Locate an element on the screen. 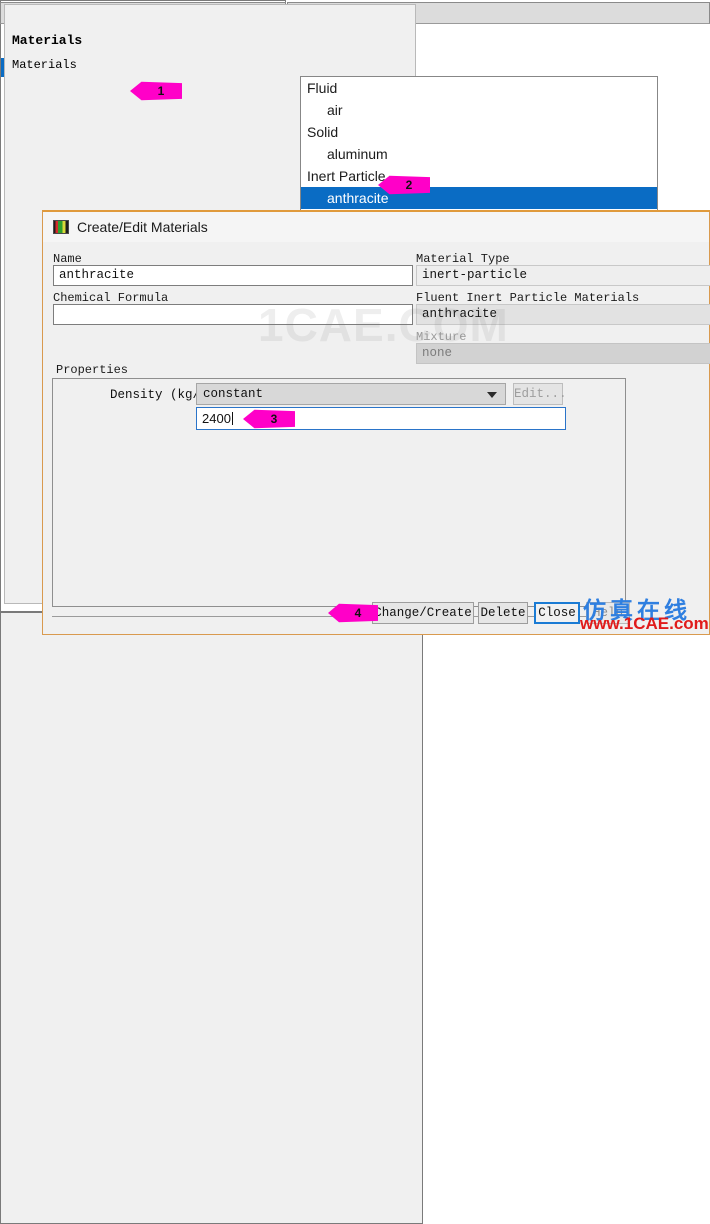 The image size is (710, 1224). material-list-item: anthracite is located at coordinates (479, 198).